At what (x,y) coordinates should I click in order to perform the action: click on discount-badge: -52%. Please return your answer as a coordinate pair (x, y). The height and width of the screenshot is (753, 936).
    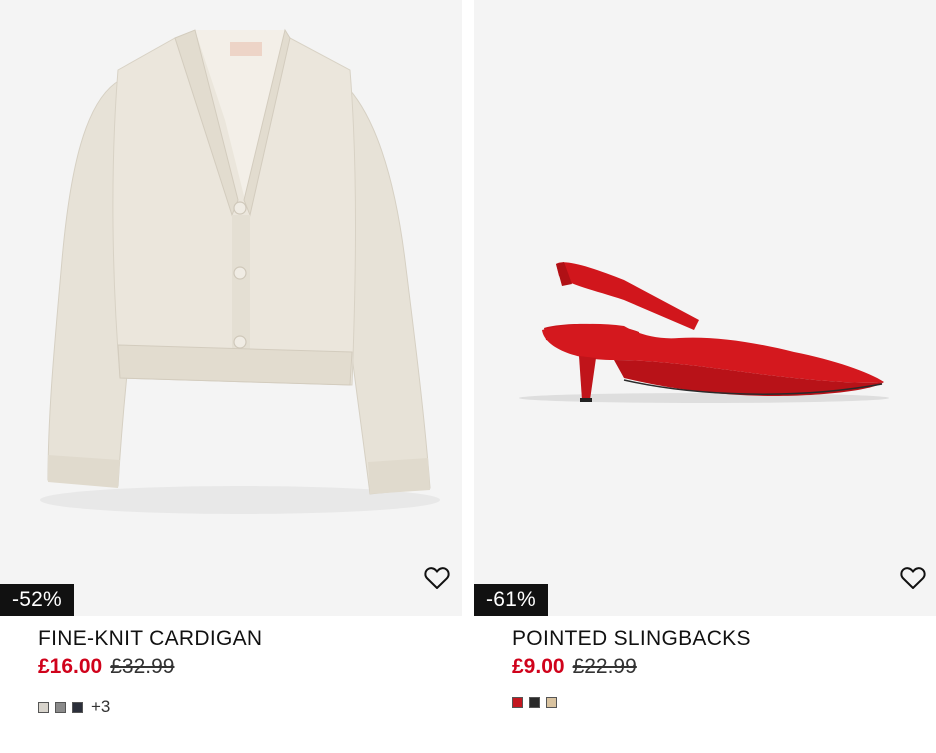
    Looking at the image, I should click on (37, 600).